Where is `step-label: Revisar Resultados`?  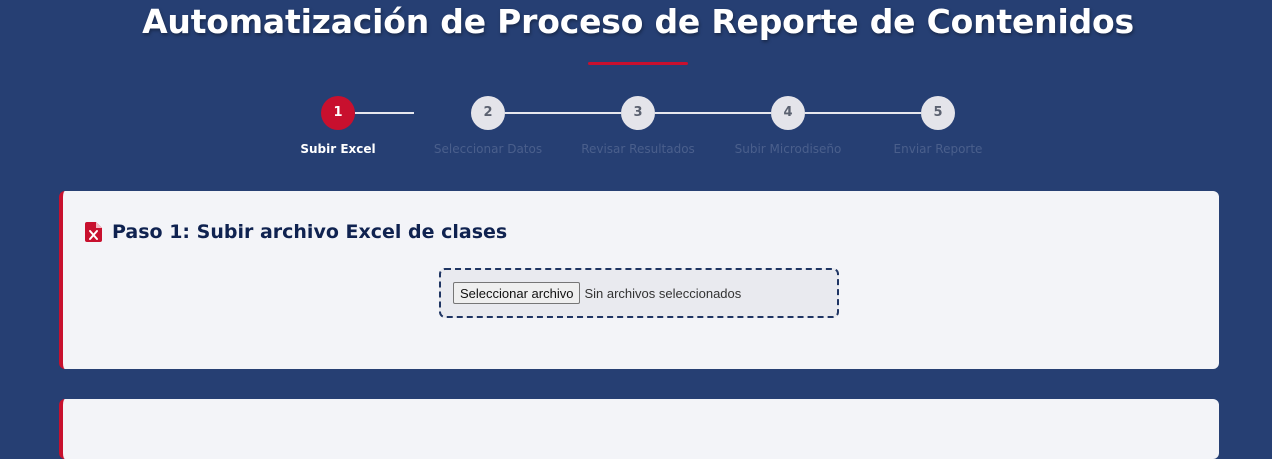
step-label: Revisar Resultados is located at coordinates (638, 149).